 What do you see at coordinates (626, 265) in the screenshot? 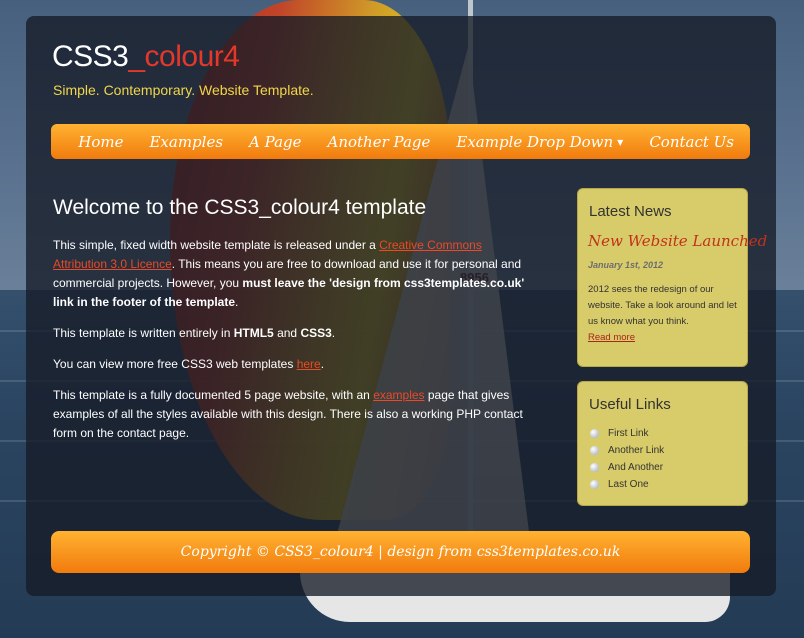
I see `news-date: January 1st, 2012` at bounding box center [626, 265].